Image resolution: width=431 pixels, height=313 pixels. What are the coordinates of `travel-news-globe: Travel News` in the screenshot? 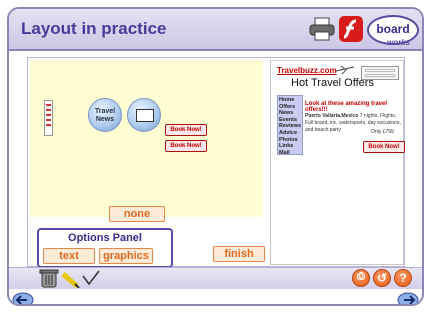 It's located at (105, 115).